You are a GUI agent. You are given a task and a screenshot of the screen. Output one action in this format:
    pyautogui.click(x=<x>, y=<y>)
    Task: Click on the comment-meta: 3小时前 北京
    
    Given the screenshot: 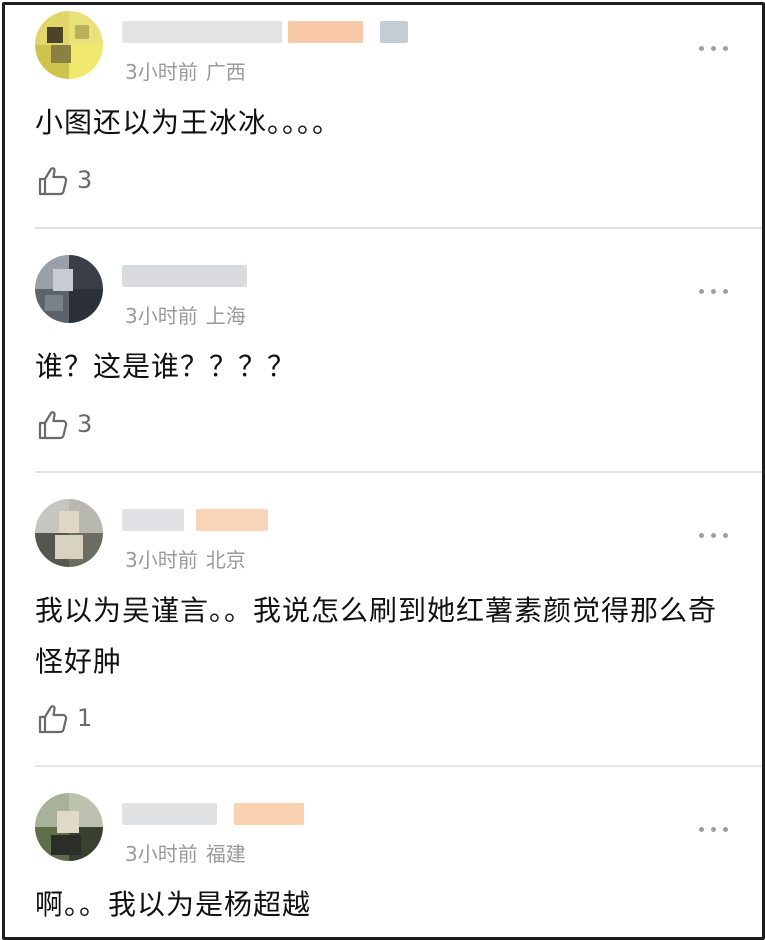 What is the action you would take?
    pyautogui.click(x=185, y=558)
    